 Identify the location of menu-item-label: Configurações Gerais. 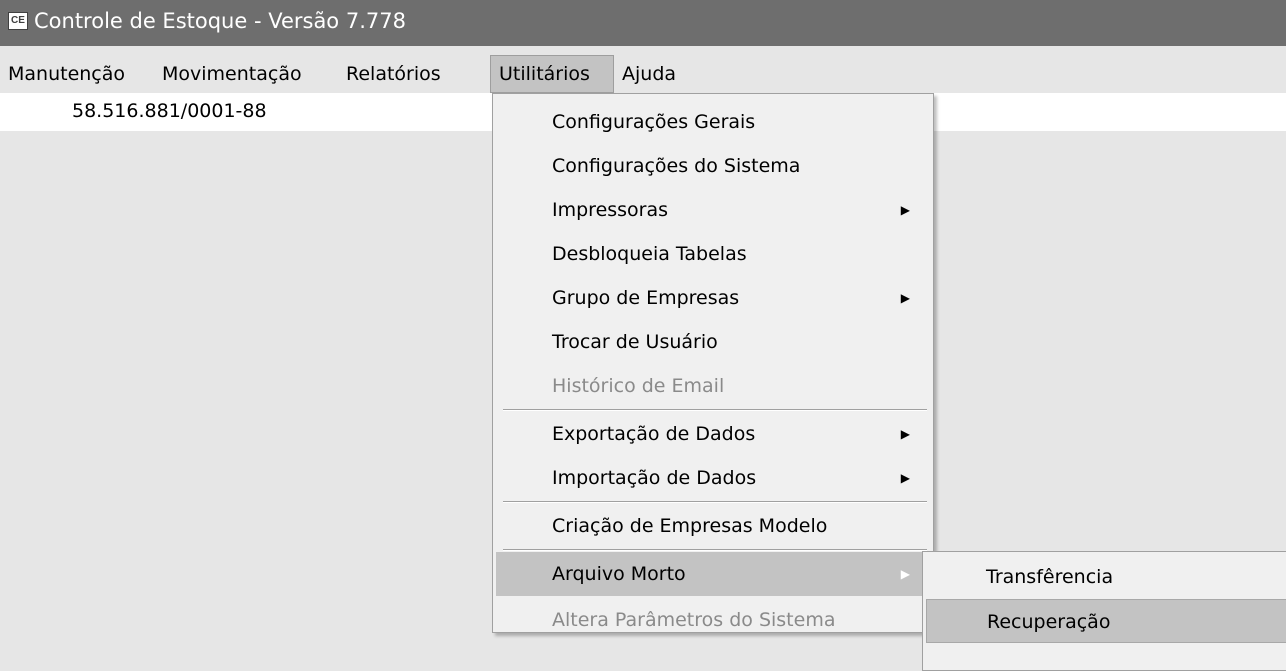
(654, 122).